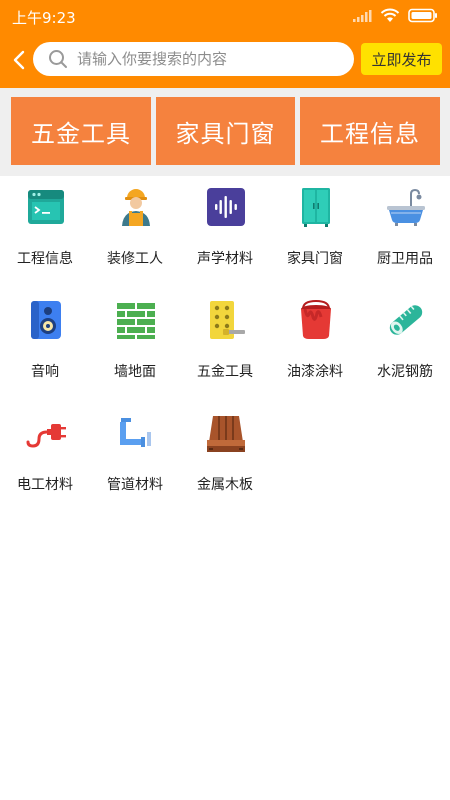 The height and width of the screenshot is (800, 450). What do you see at coordinates (45, 485) in the screenshot?
I see `category-label: 电工材料` at bounding box center [45, 485].